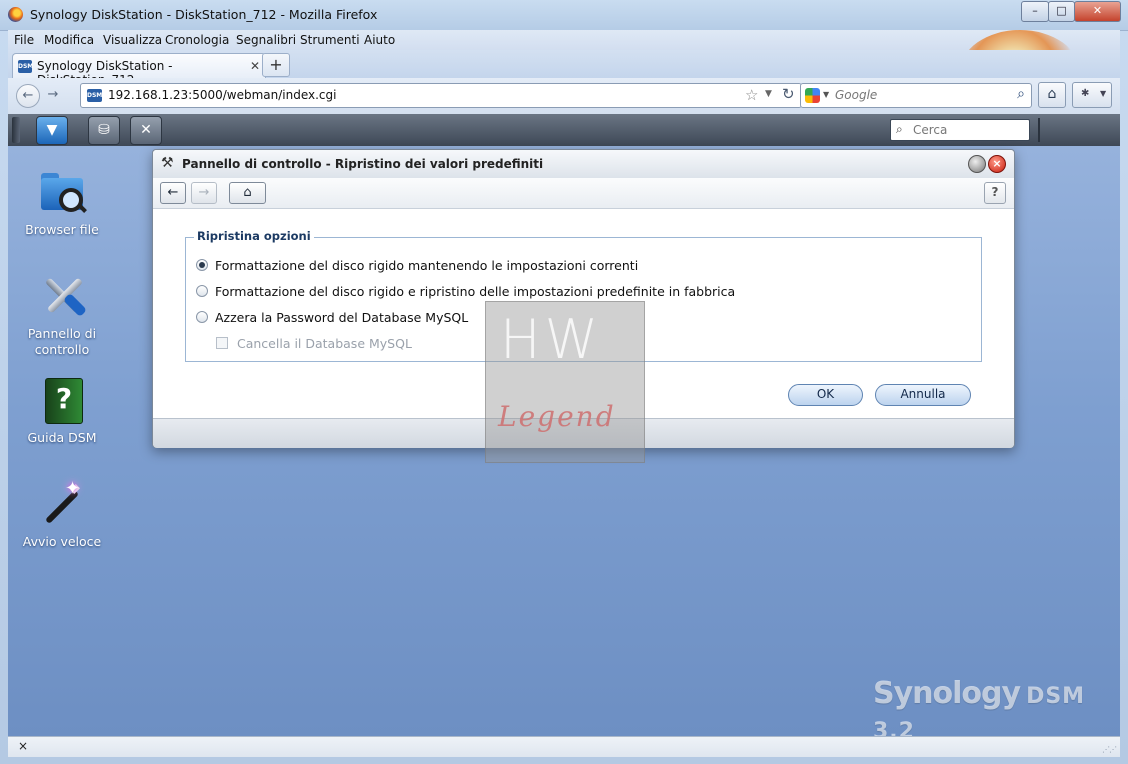 Image resolution: width=1128 pixels, height=764 pixels. Describe the element at coordinates (314, 343) in the screenshot. I see `option-delete-mysql-database: Cancella il Database MySQL` at that location.